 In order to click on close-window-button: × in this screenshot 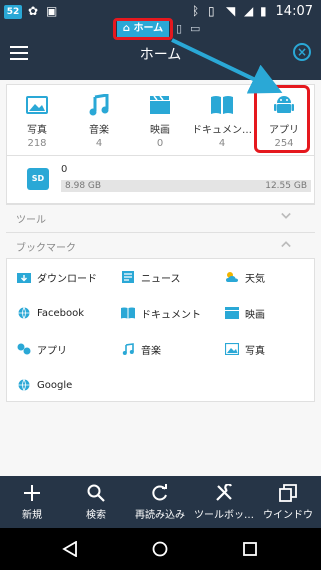, I will do `click(302, 52)`.